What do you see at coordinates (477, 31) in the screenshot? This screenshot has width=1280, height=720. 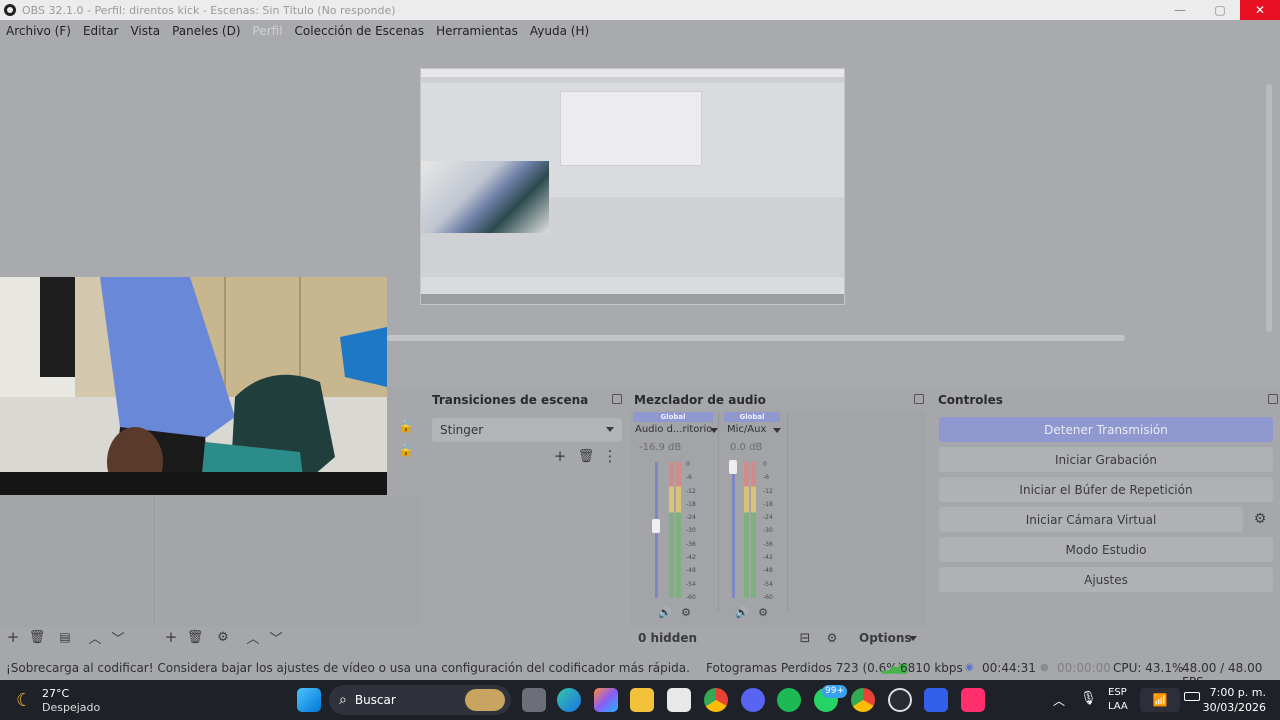 I see `menu-herramientas: Herramientas` at bounding box center [477, 31].